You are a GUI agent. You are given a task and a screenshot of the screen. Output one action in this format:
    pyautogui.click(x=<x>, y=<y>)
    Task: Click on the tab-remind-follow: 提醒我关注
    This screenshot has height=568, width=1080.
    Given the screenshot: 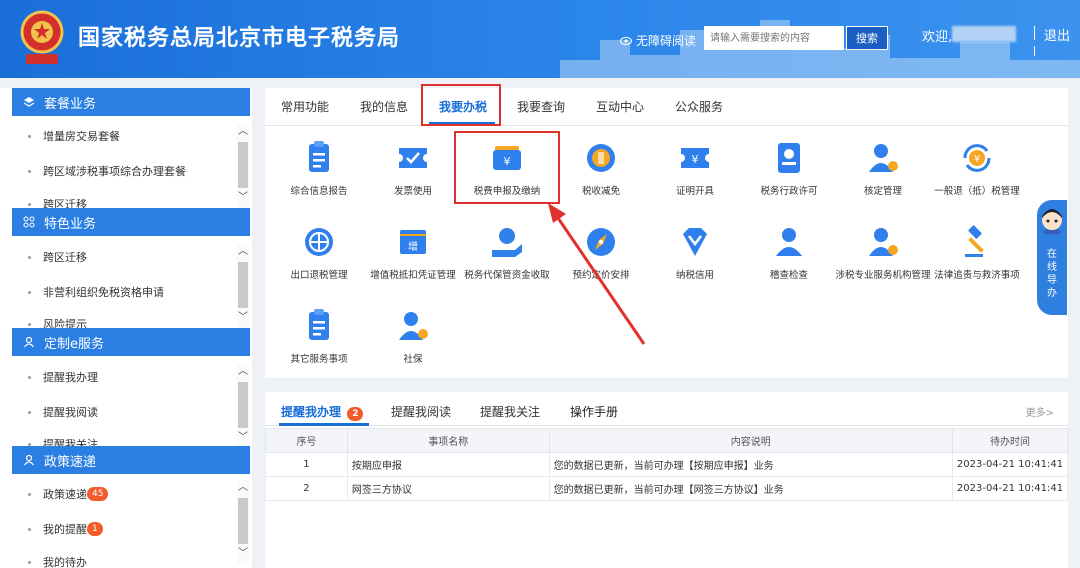 What is the action you would take?
    pyautogui.click(x=510, y=411)
    